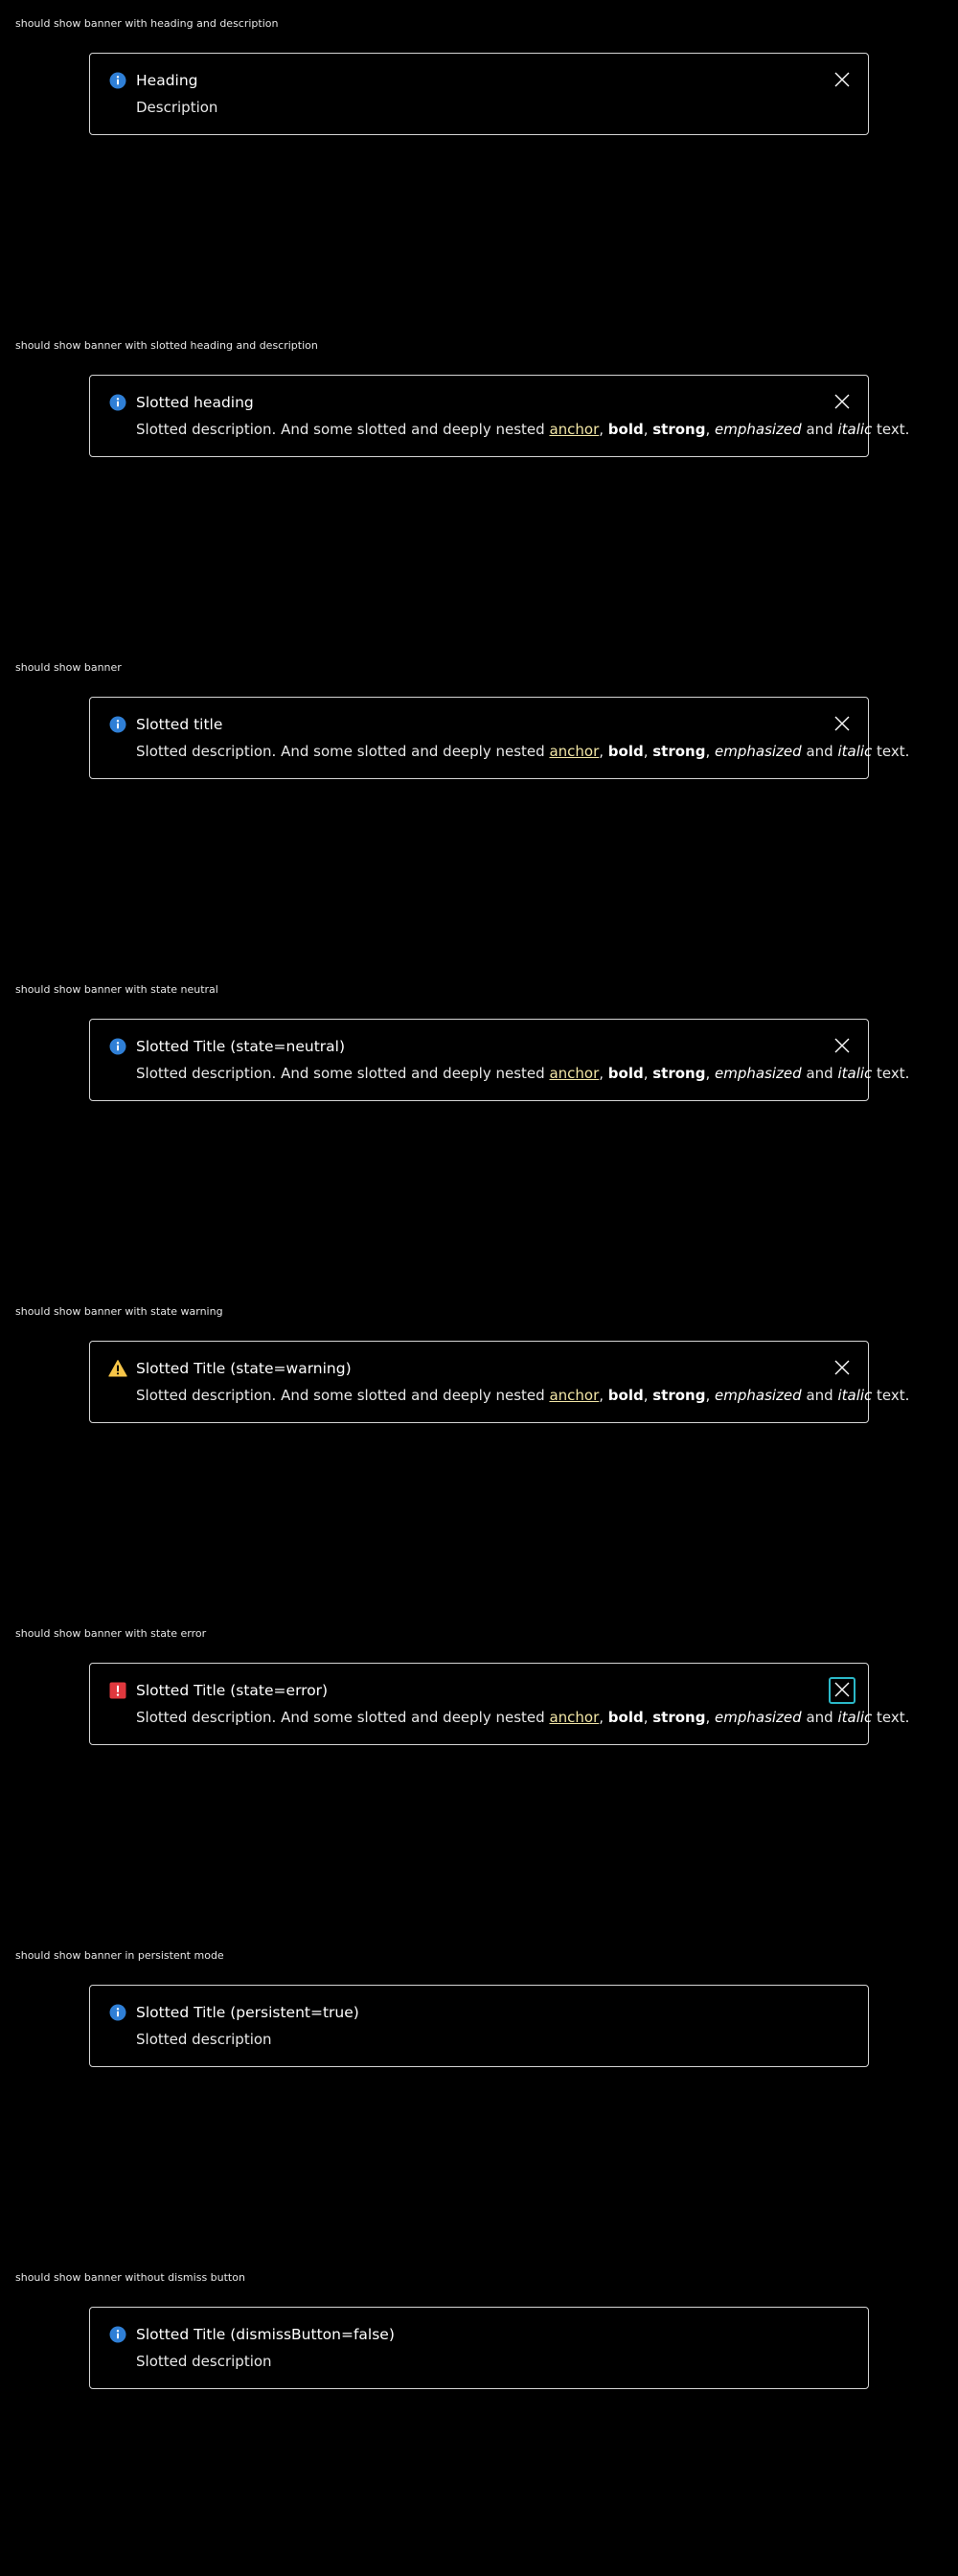 Image resolution: width=958 pixels, height=2576 pixels. I want to click on error-icon, so click(118, 1690).